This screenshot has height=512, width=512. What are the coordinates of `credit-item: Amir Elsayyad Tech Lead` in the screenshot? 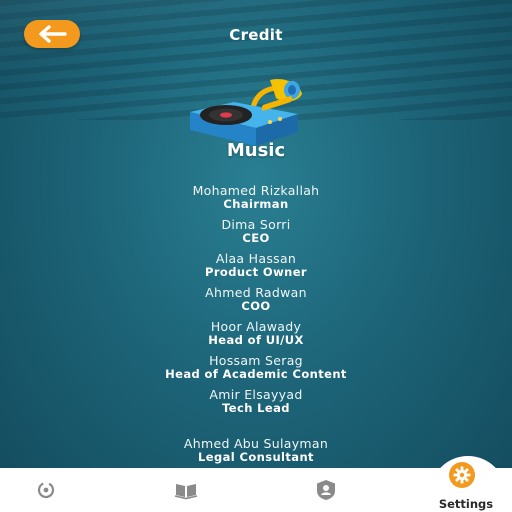 It's located at (256, 401).